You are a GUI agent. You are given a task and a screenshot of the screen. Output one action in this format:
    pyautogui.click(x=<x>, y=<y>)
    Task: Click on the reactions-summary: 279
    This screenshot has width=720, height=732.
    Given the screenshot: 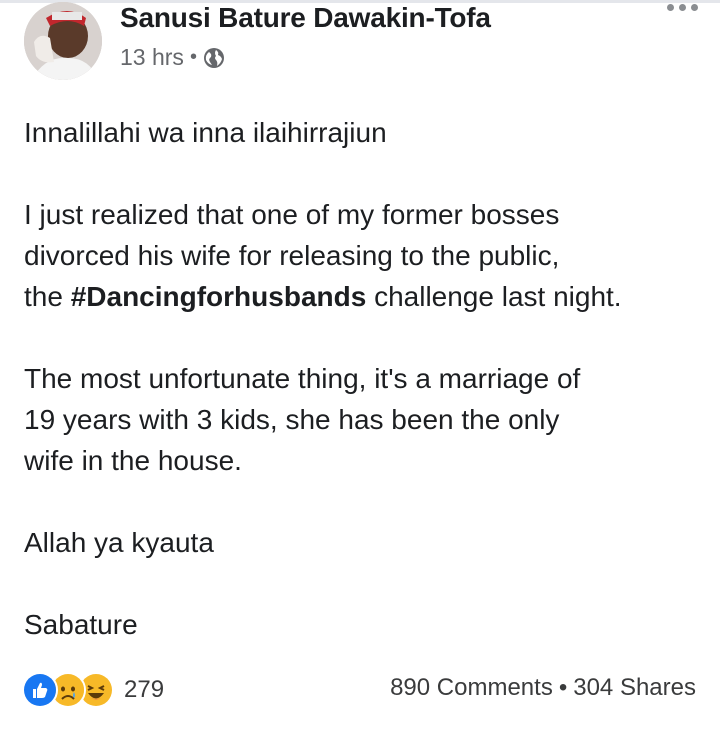 What is the action you would take?
    pyautogui.click(x=93, y=690)
    